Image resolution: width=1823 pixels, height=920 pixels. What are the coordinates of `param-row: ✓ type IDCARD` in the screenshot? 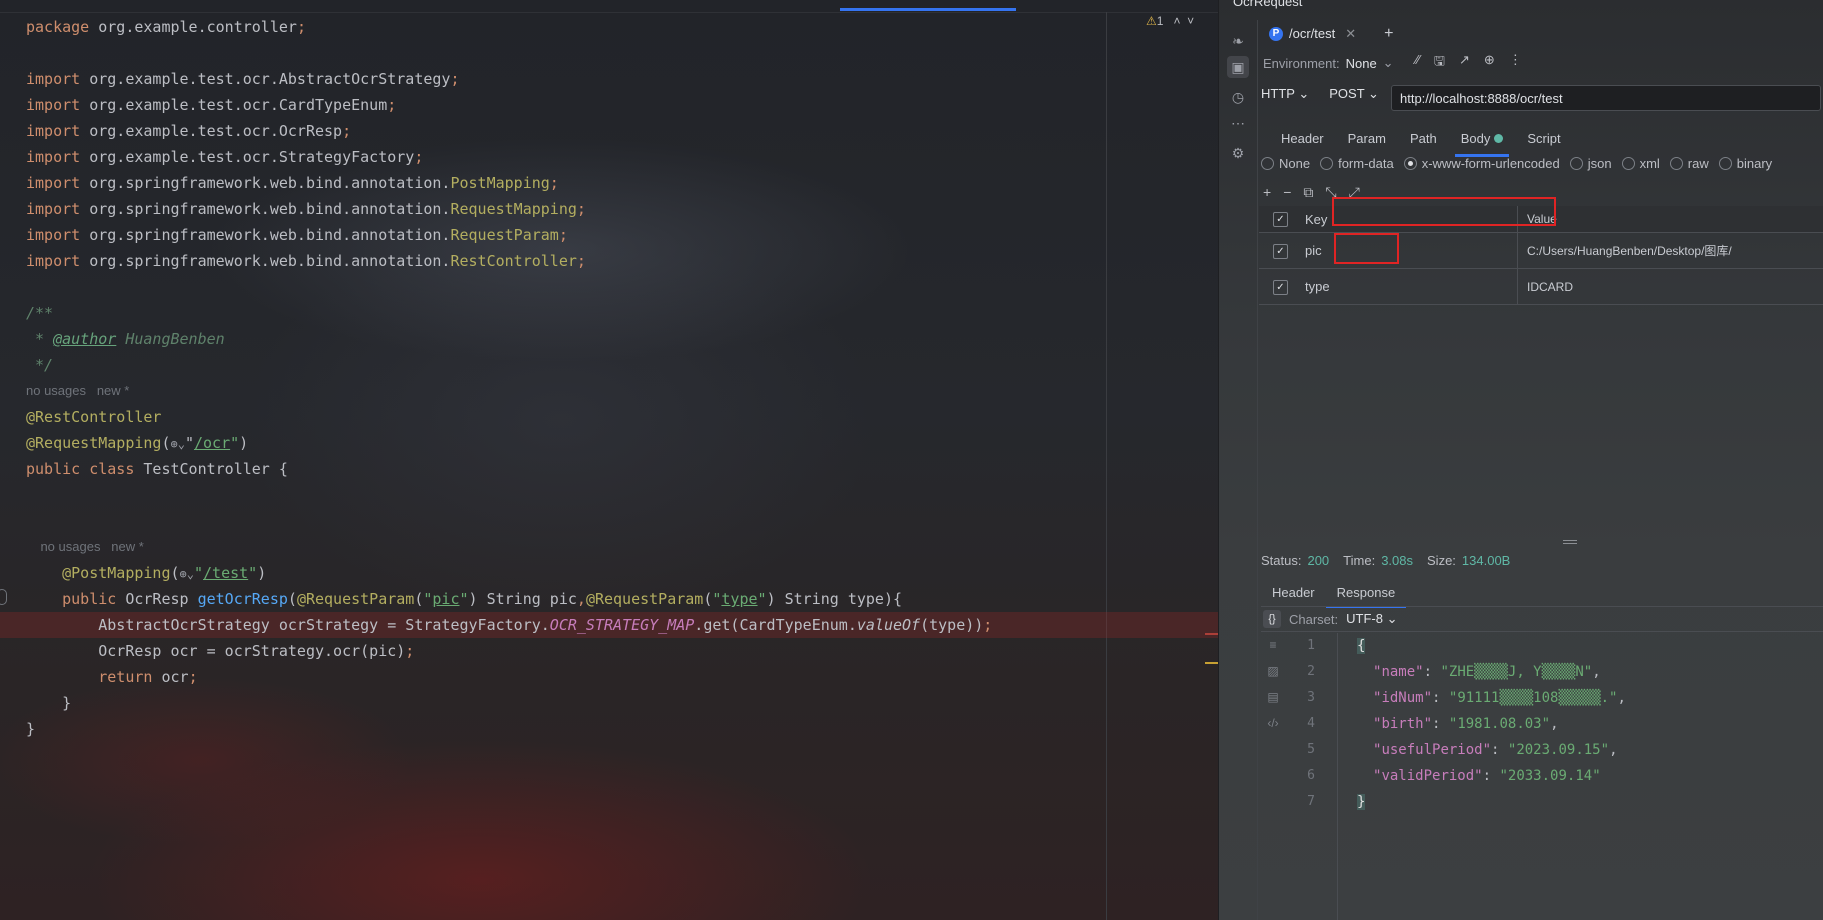 It's located at (1541, 287).